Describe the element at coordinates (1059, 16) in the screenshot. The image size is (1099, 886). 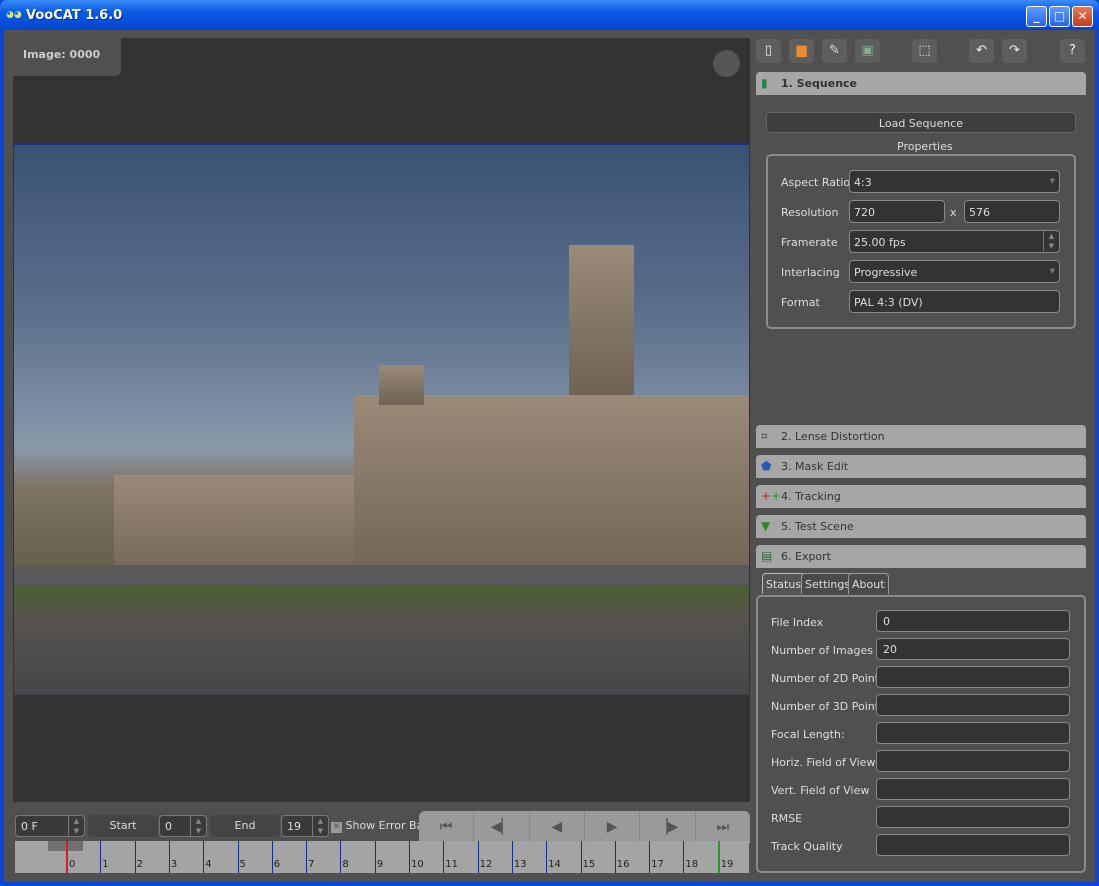
I see `maximize-button: □` at that location.